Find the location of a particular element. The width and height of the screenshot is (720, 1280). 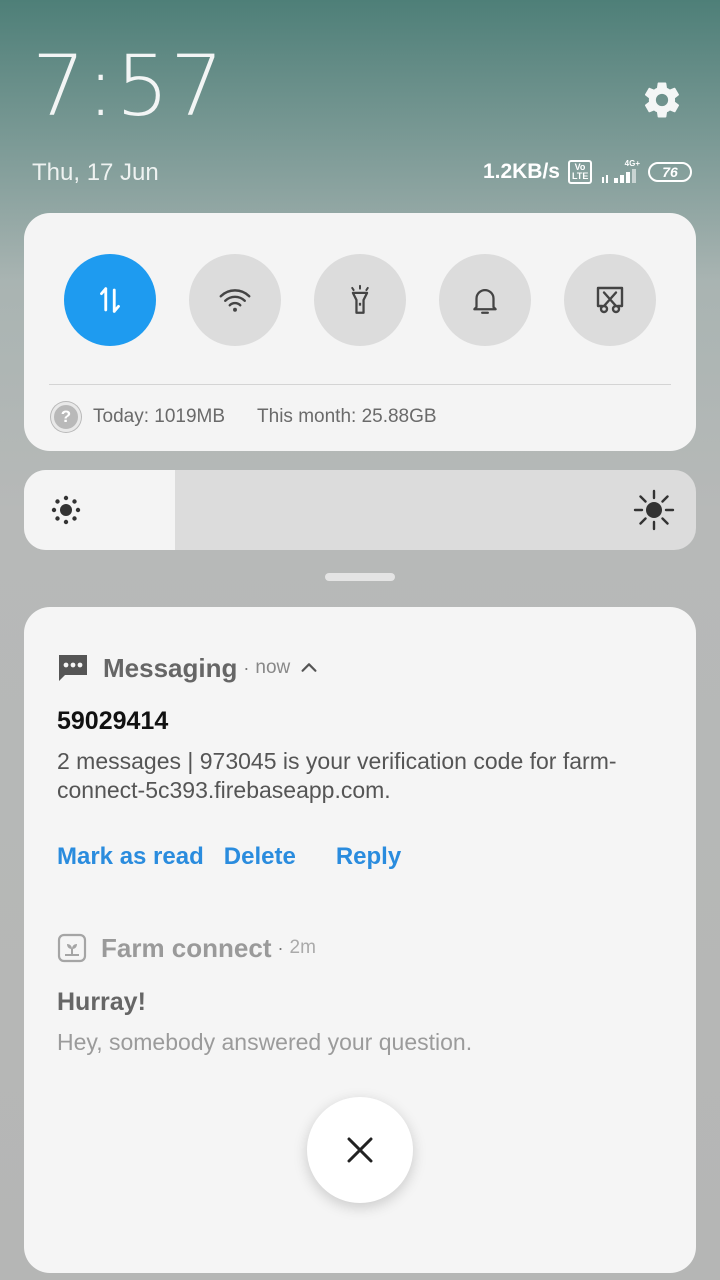

gear-icon is located at coordinates (662, 100).